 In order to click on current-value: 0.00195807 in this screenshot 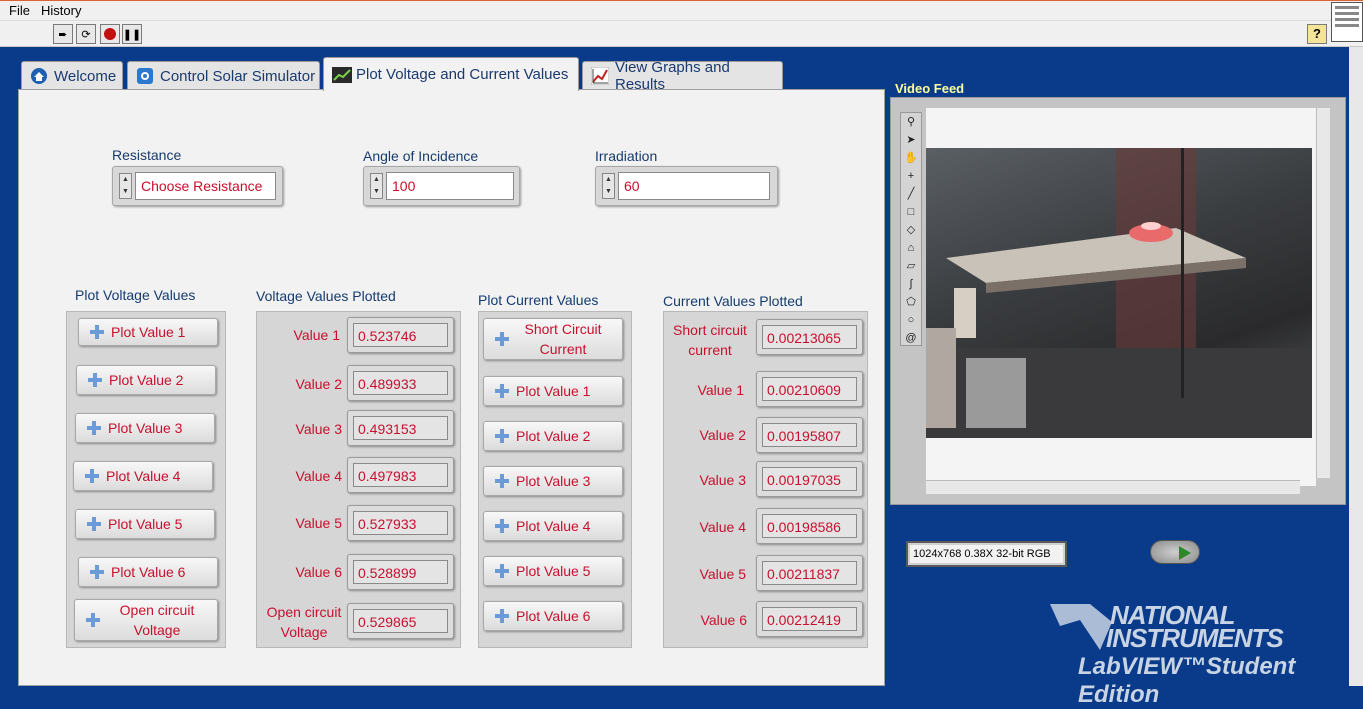, I will do `click(809, 435)`.